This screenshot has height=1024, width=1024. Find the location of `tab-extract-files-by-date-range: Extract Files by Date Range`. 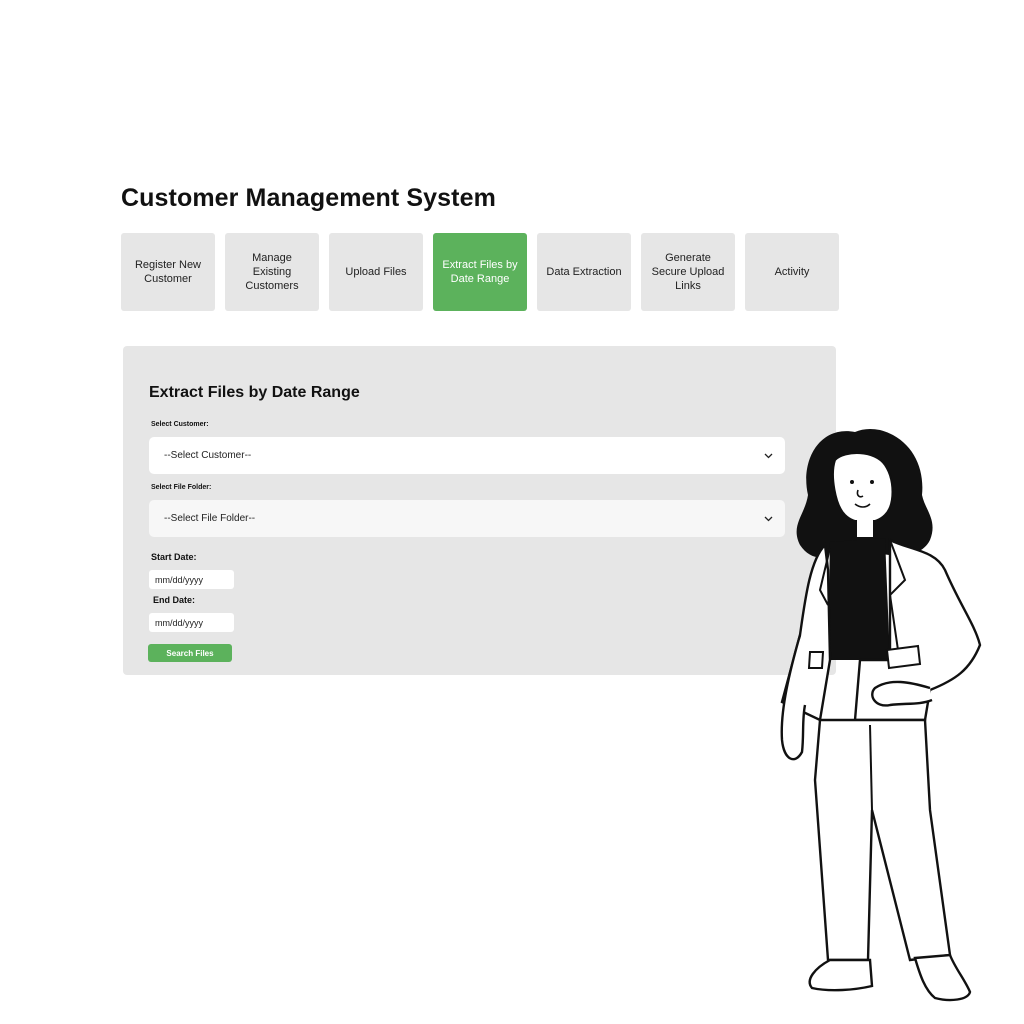

tab-extract-files-by-date-range: Extract Files by Date Range is located at coordinates (480, 272).